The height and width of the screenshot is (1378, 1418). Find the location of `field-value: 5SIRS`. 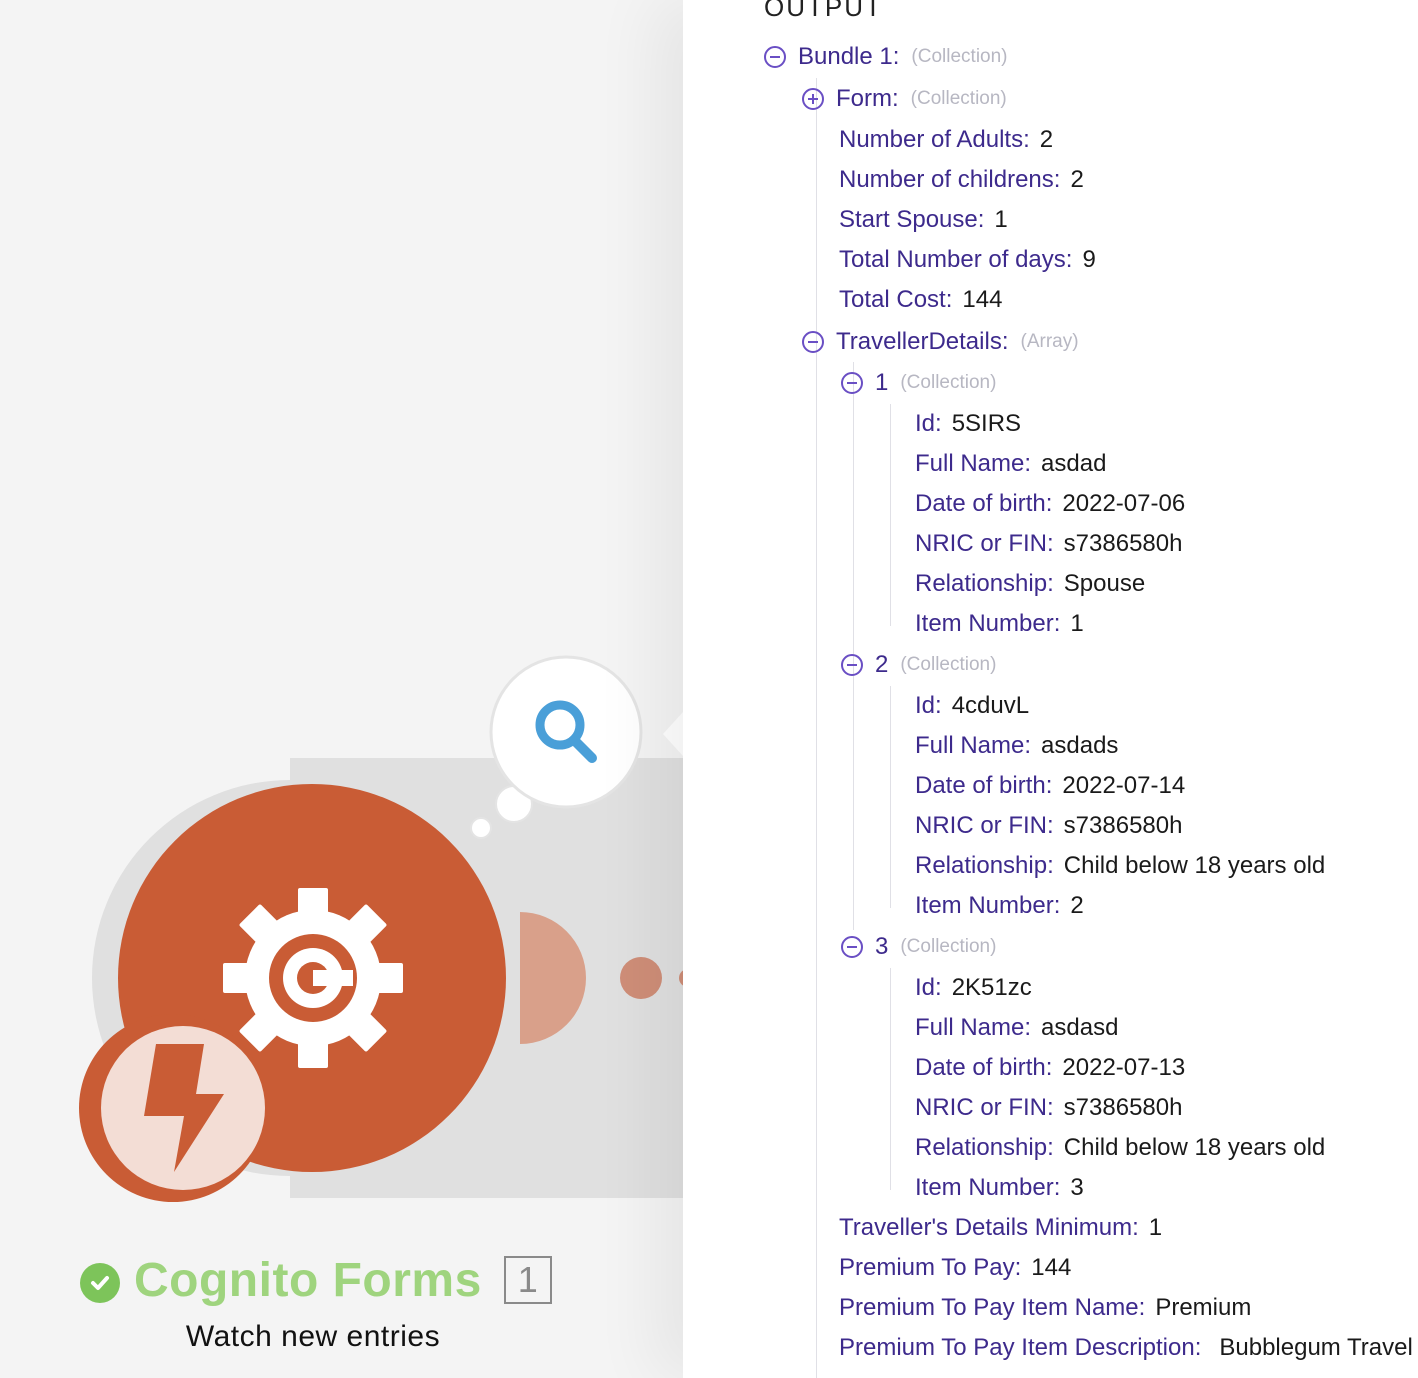

field-value: 5SIRS is located at coordinates (986, 423).